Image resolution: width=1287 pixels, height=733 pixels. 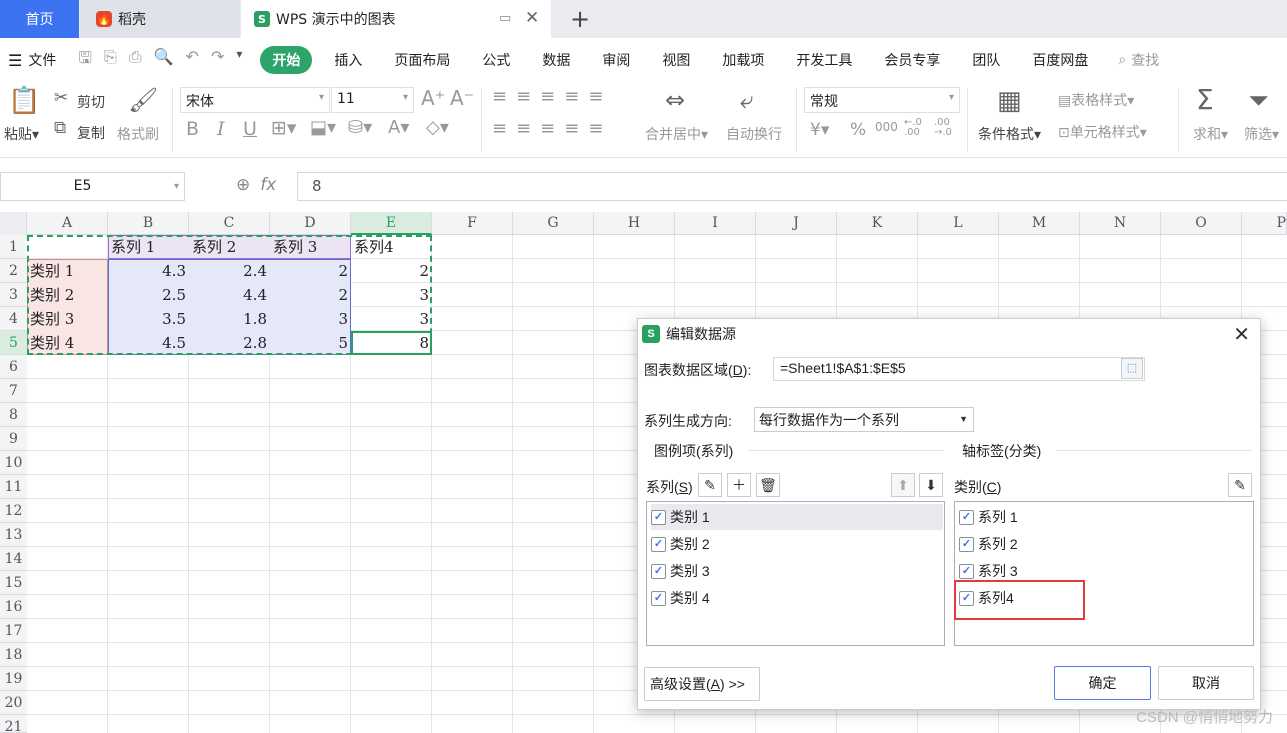 What do you see at coordinates (250, 129) in the screenshot?
I see `underline-button: U` at bounding box center [250, 129].